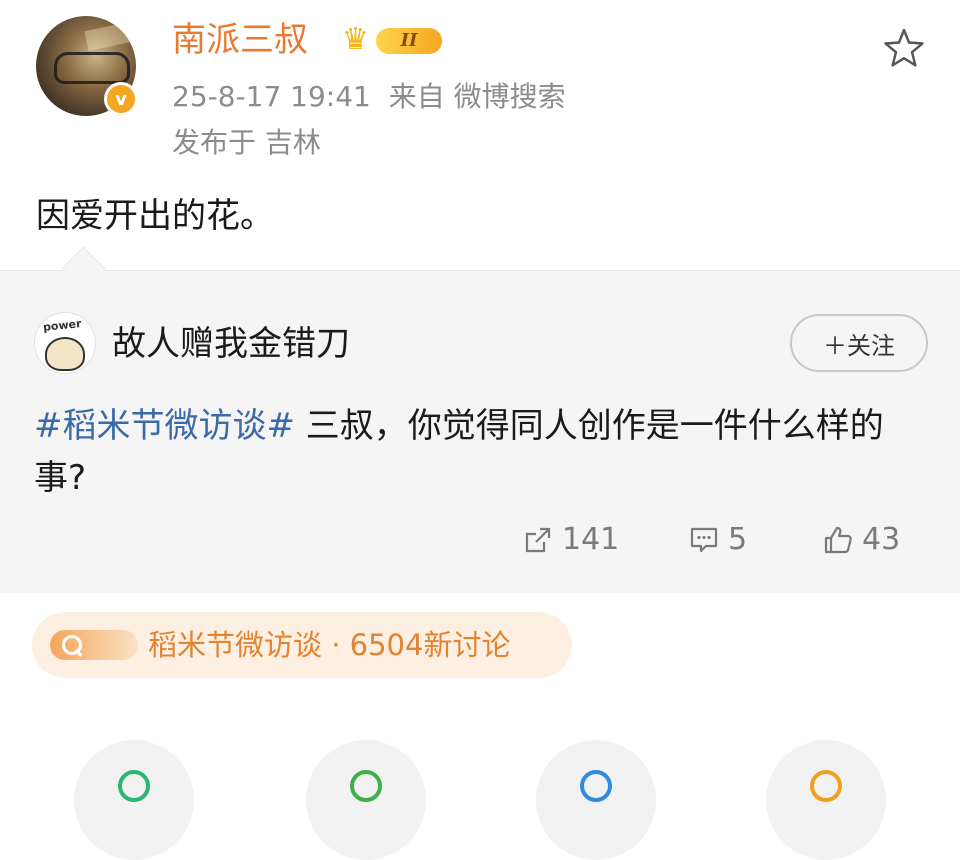  What do you see at coordinates (240, 40) in the screenshot?
I see `author-name: 南派三叔` at bounding box center [240, 40].